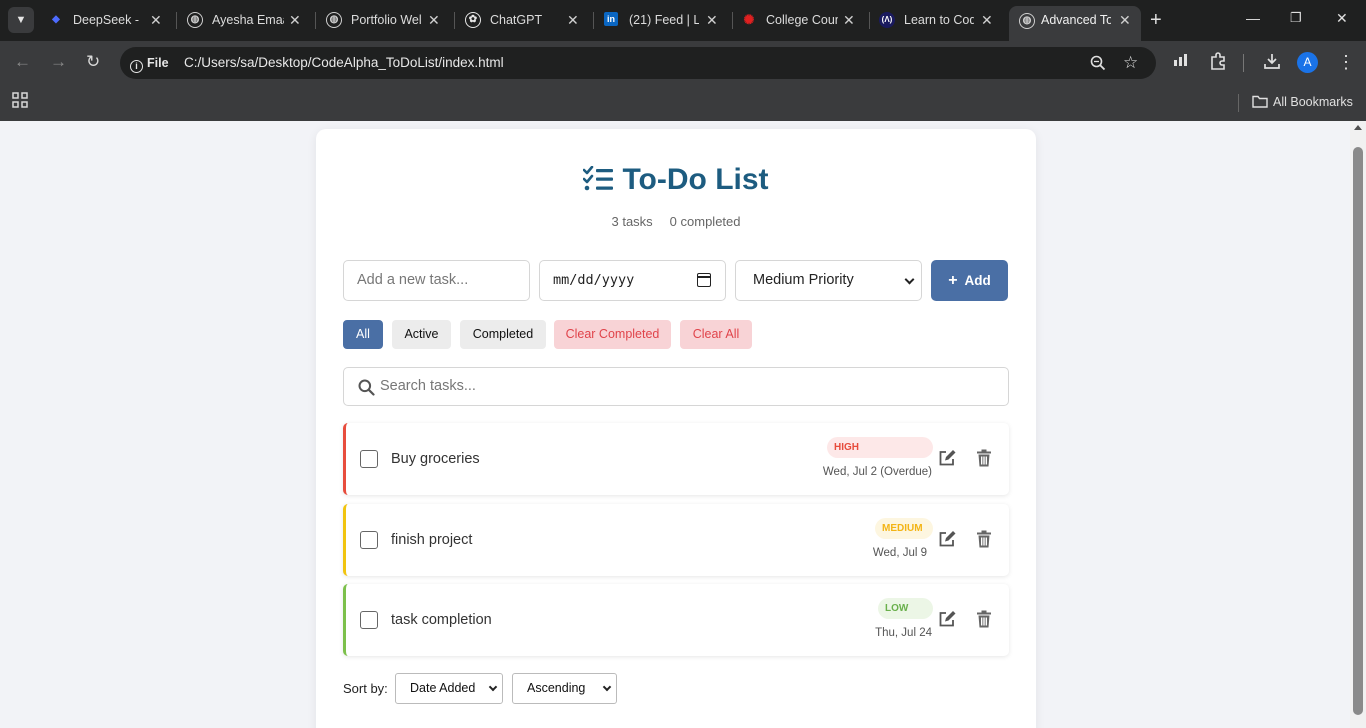 This screenshot has width=1366, height=728. What do you see at coordinates (1075, 23) in the screenshot?
I see `browser-tab-advanced-todo: ◍ Advanced To ✕` at bounding box center [1075, 23].